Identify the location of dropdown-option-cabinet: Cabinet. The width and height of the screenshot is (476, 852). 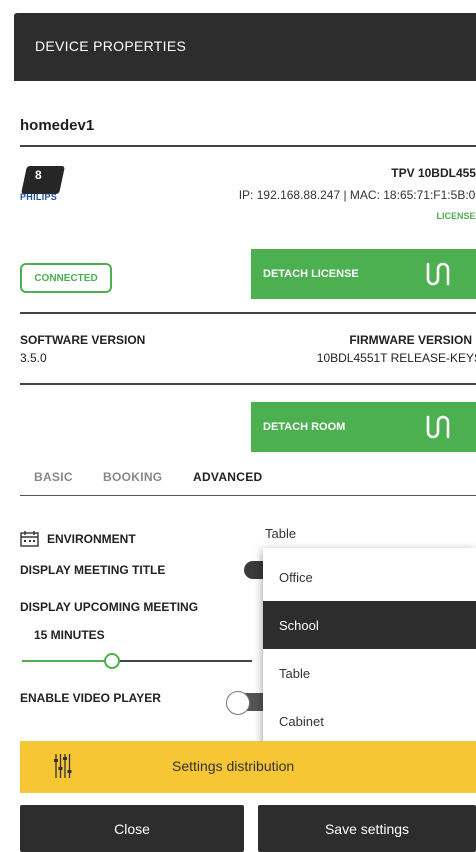
(369, 721).